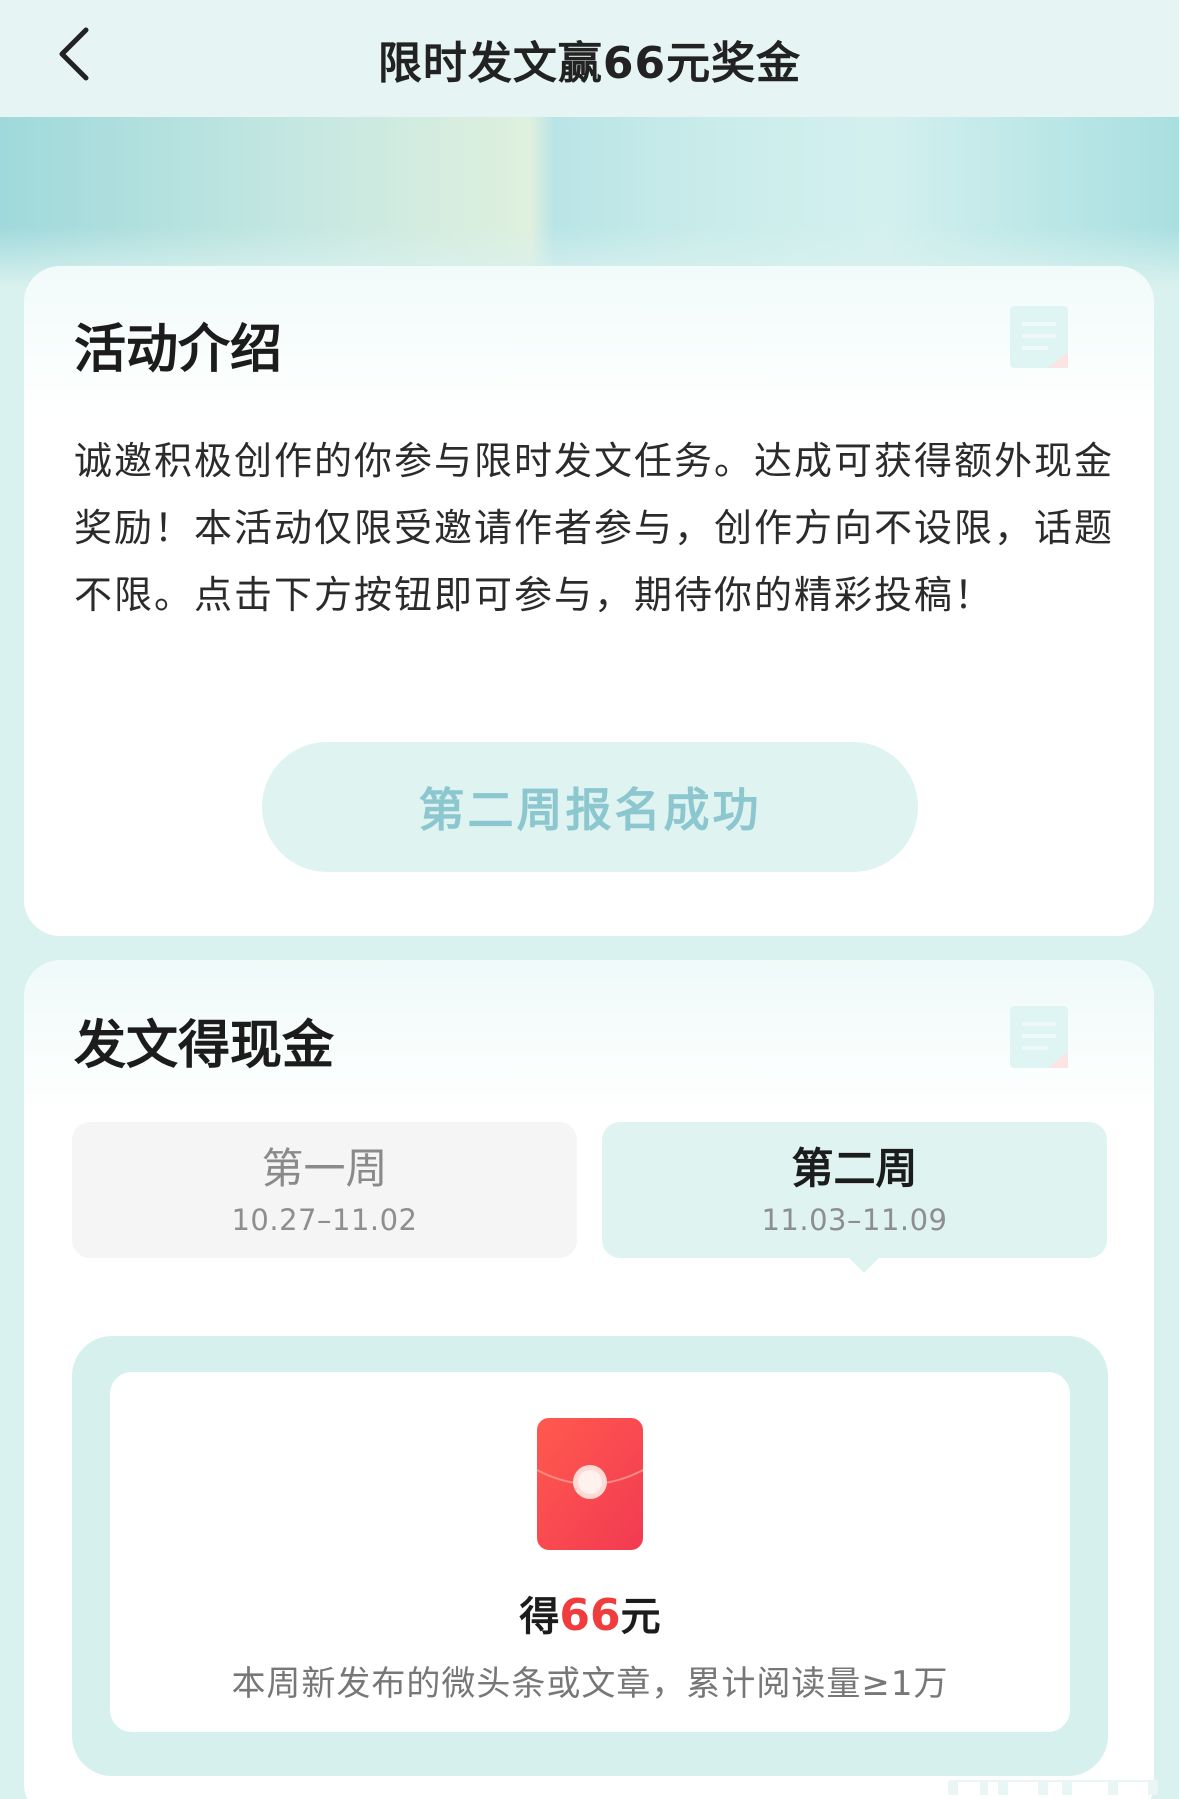 This screenshot has height=1799, width=1179. What do you see at coordinates (589, 202) in the screenshot?
I see `banner-image` at bounding box center [589, 202].